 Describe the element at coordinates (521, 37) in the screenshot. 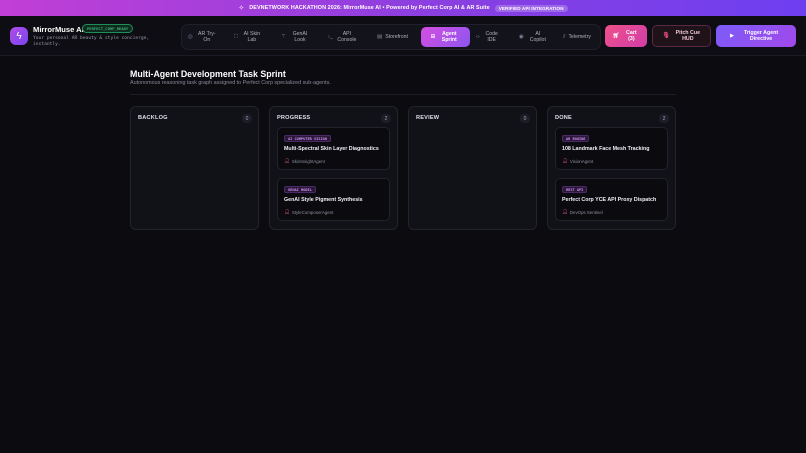

I see `bot-icon: ◉` at that location.